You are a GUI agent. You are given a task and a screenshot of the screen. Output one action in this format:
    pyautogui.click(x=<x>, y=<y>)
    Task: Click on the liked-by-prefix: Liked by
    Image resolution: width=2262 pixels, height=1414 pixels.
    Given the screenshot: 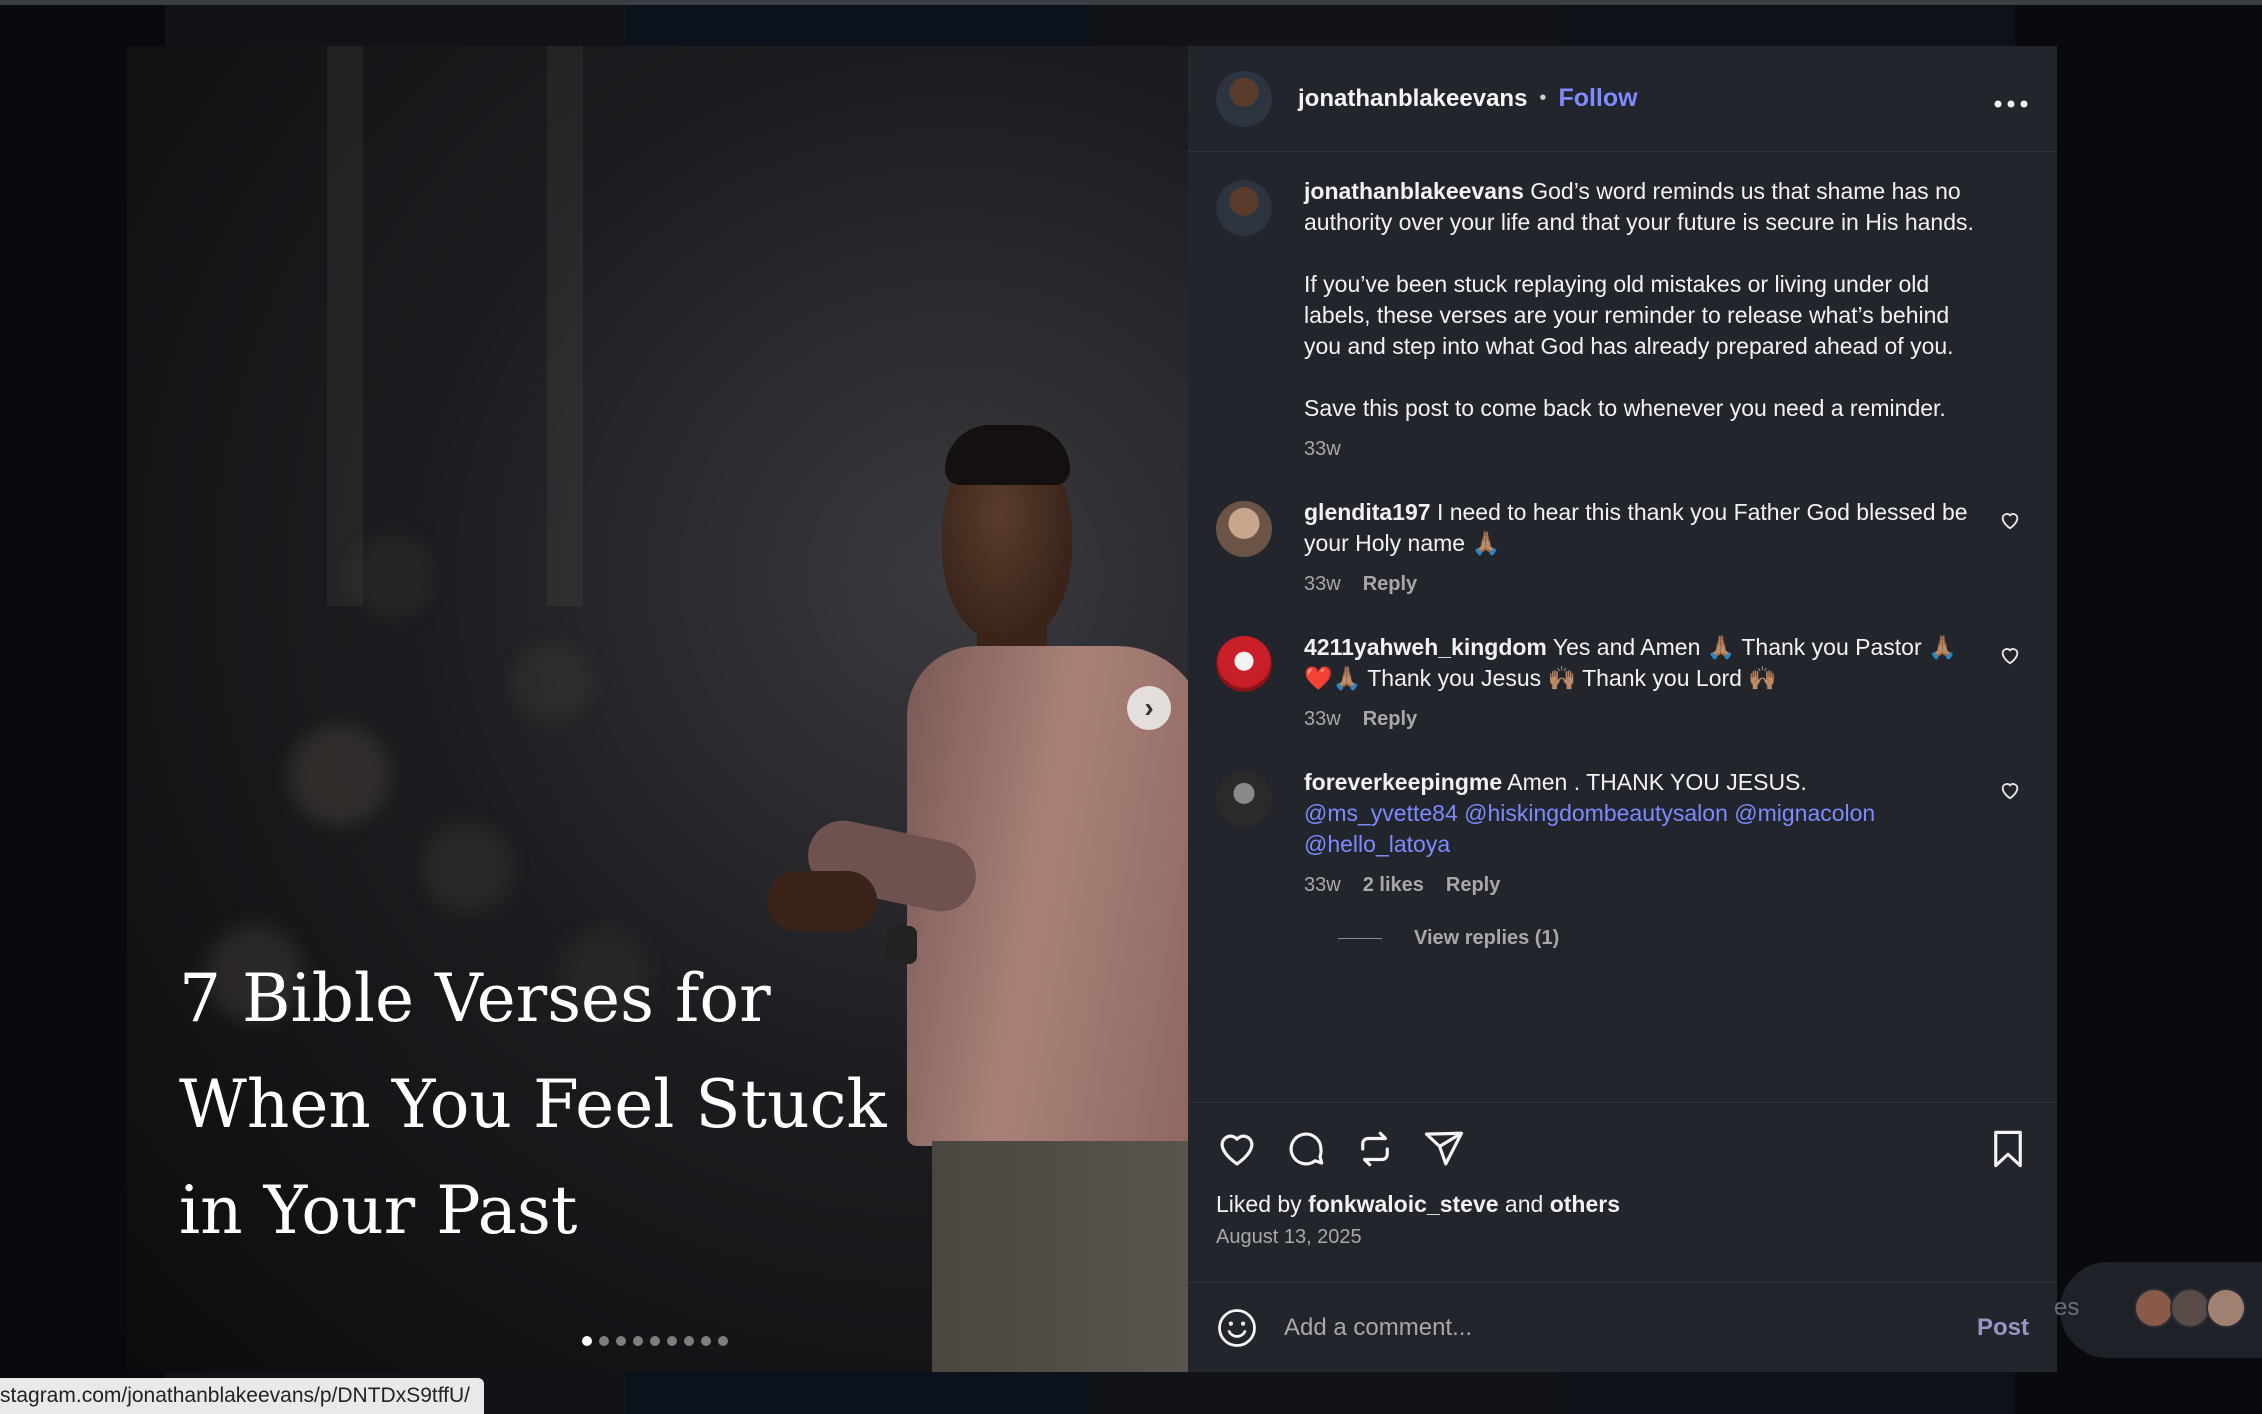 What is the action you would take?
    pyautogui.click(x=1259, y=1204)
    